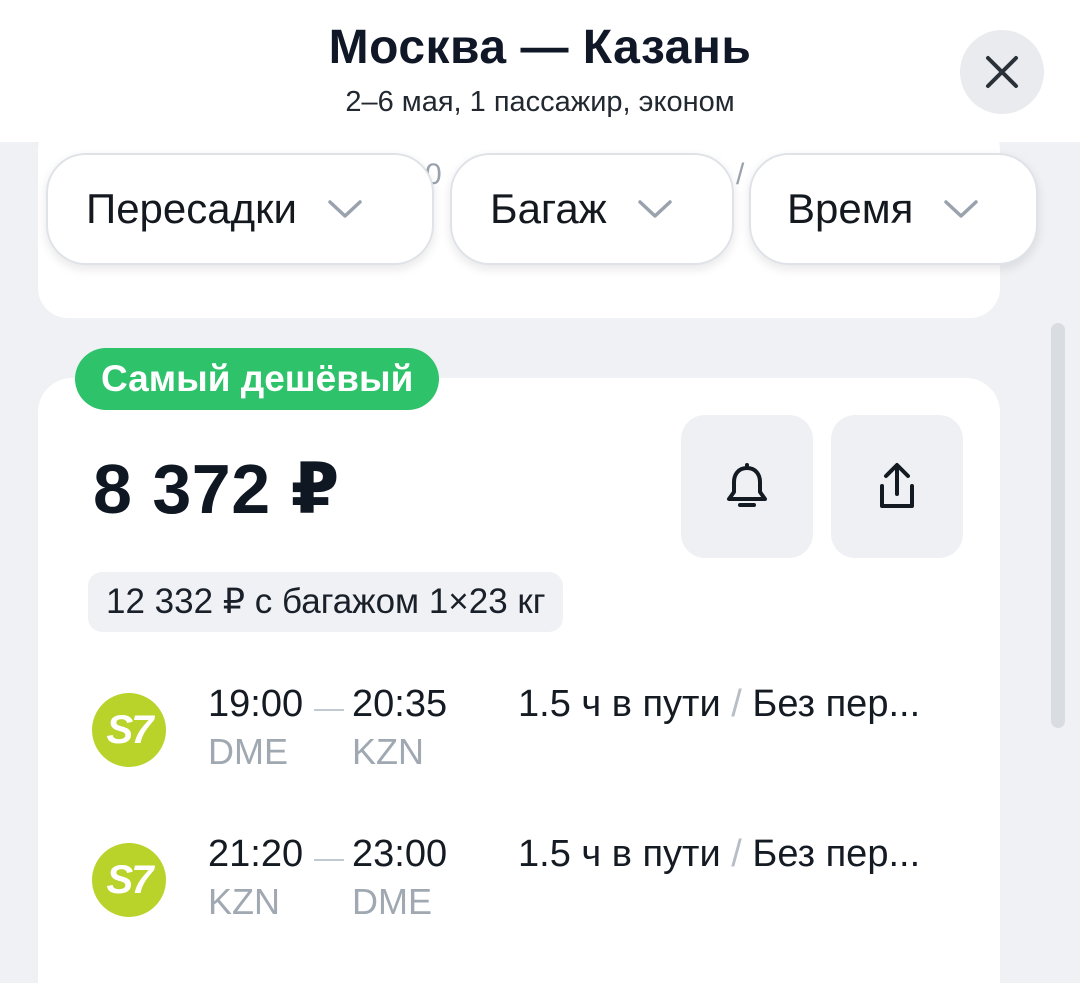 This screenshot has height=983, width=1080. I want to click on ticket-price: 8 372 ₽, so click(216, 489).